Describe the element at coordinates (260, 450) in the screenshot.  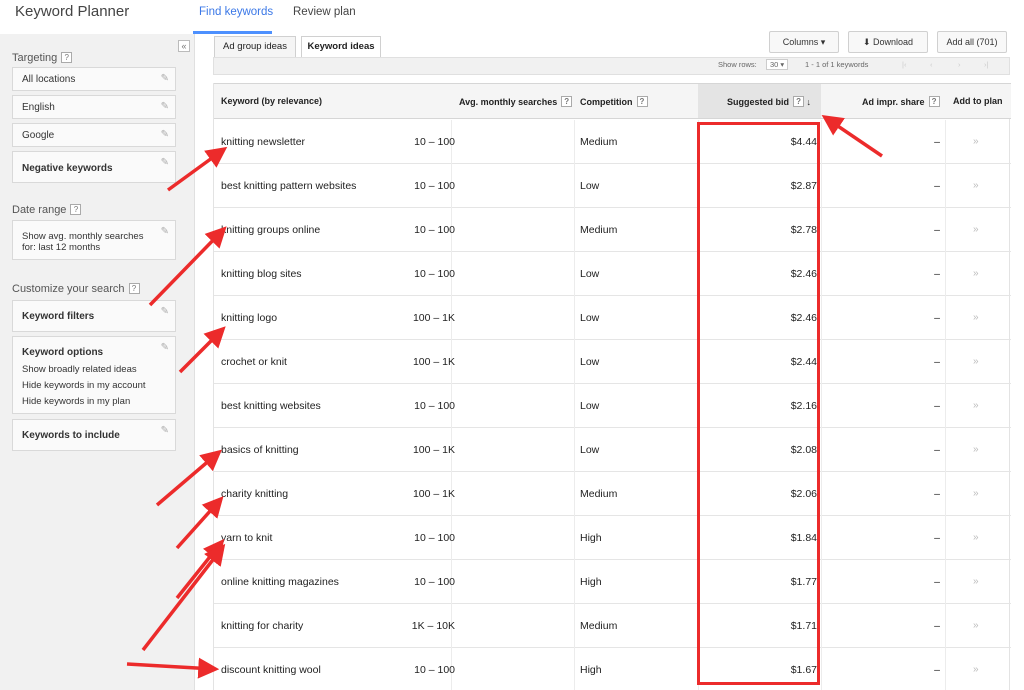
I see `keyword-cell: basics of knitting` at that location.